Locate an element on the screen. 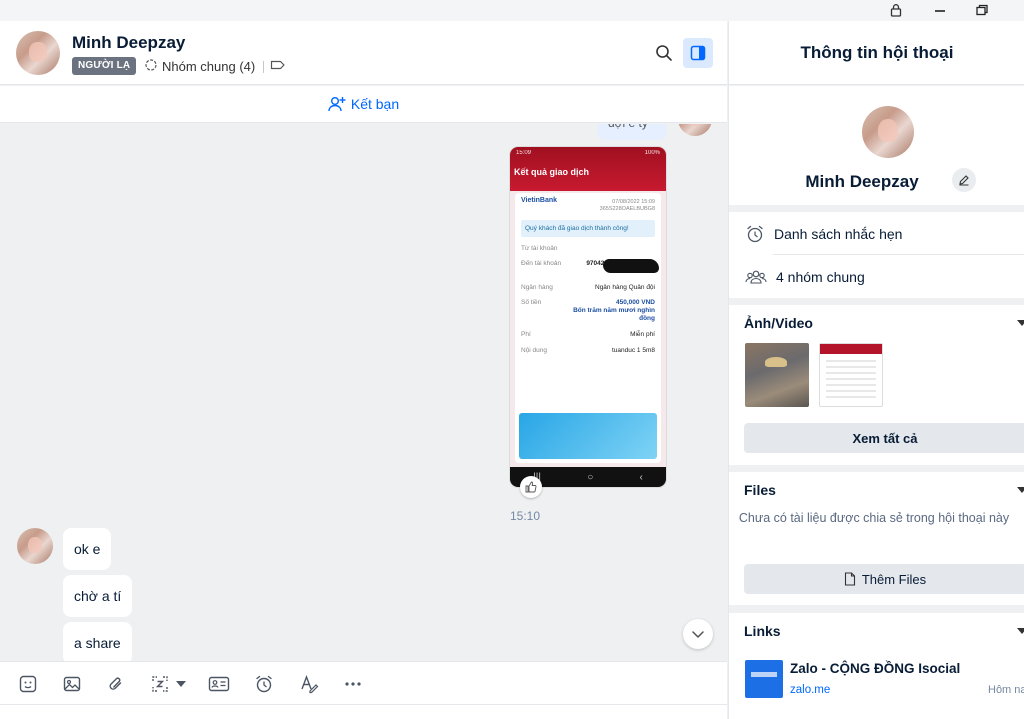 This screenshot has width=1024, height=719. scroll-to-bottom-button is located at coordinates (698, 634).